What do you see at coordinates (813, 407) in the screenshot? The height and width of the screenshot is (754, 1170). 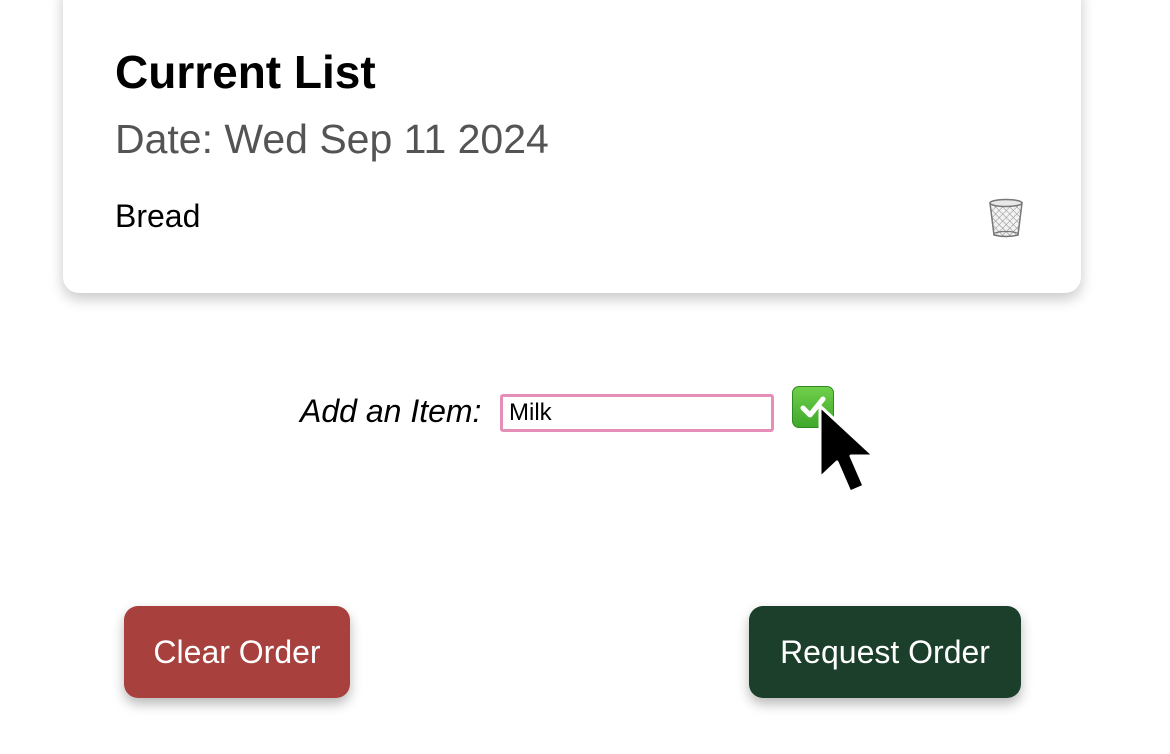 I see `green-check-icon` at bounding box center [813, 407].